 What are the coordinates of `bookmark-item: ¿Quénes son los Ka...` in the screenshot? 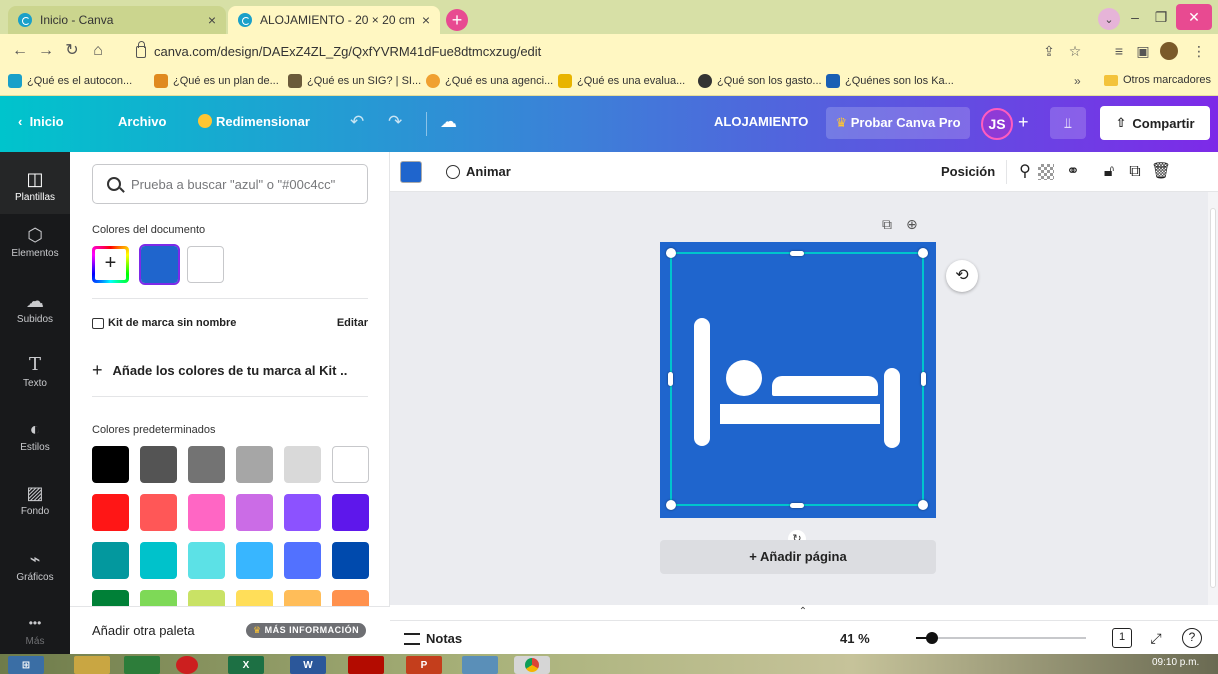 It's located at (890, 81).